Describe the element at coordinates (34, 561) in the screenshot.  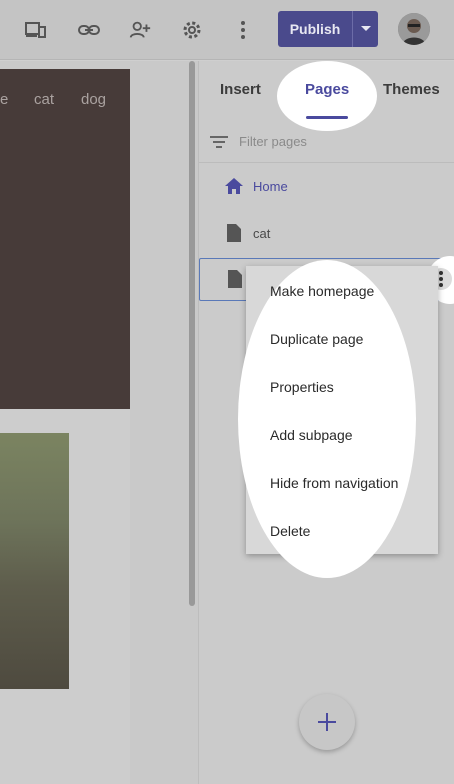
I see `preview-image` at that location.